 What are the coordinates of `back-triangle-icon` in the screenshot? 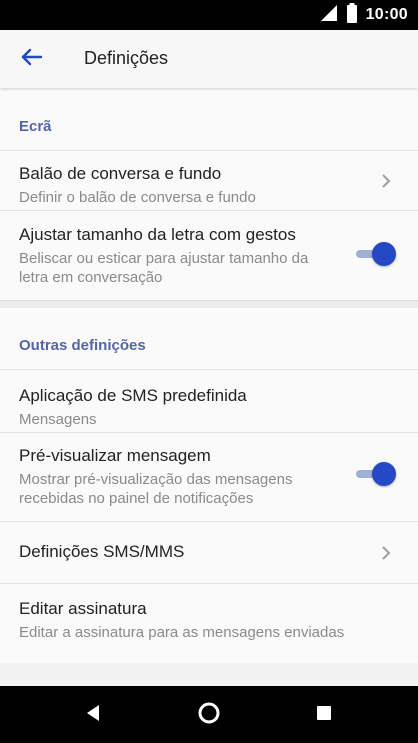 It's located at (93, 715).